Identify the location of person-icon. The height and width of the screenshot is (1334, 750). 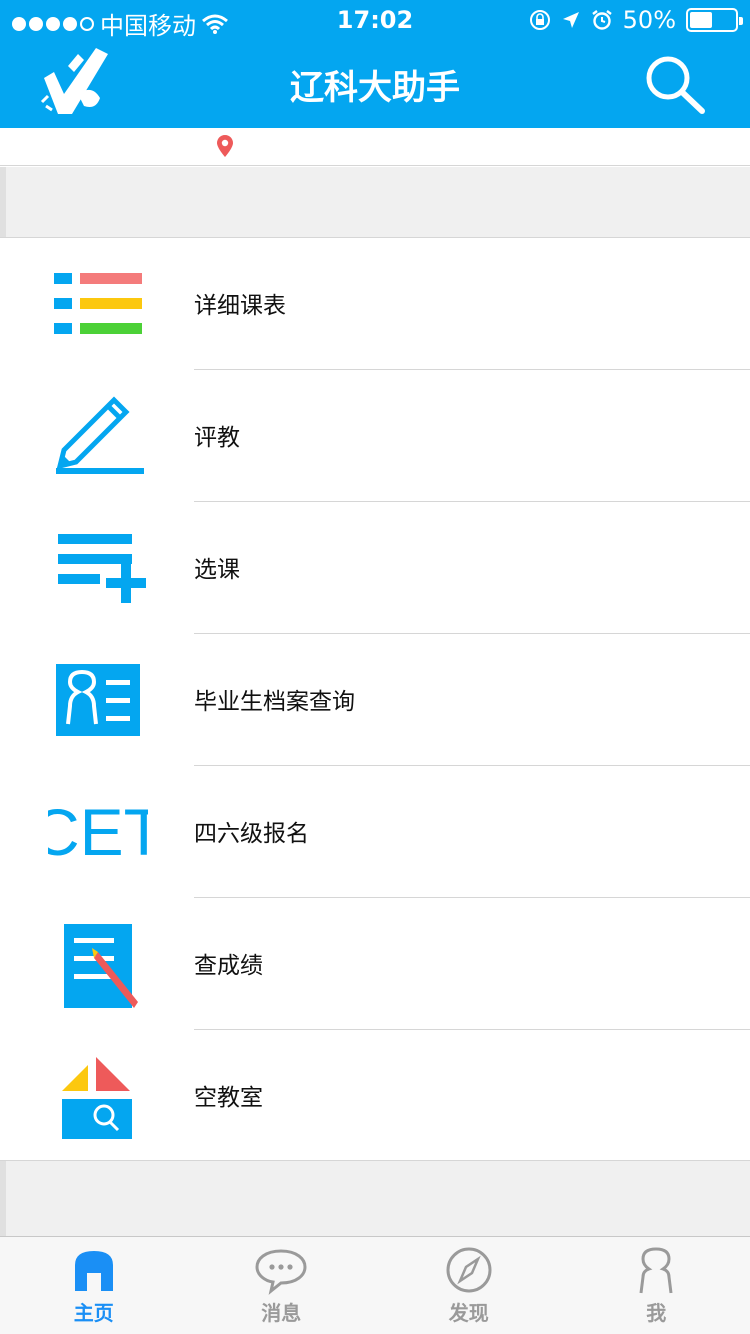
(656, 1270).